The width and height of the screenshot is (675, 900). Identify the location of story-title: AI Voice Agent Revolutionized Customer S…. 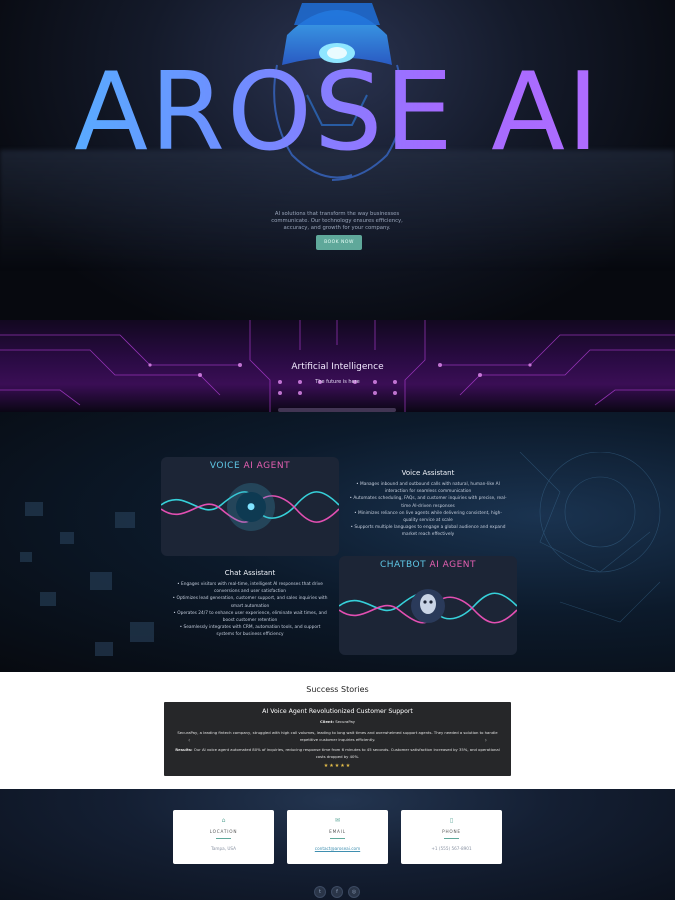
(337, 711).